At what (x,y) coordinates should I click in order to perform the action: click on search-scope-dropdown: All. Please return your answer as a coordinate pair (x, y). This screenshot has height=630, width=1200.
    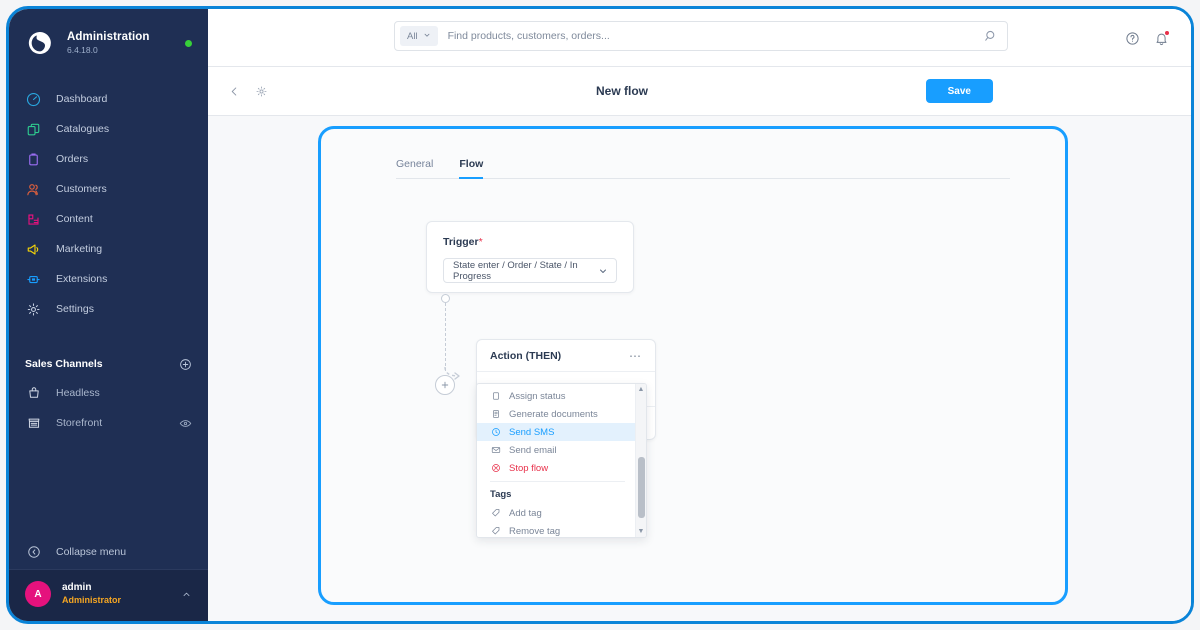
    Looking at the image, I should click on (419, 36).